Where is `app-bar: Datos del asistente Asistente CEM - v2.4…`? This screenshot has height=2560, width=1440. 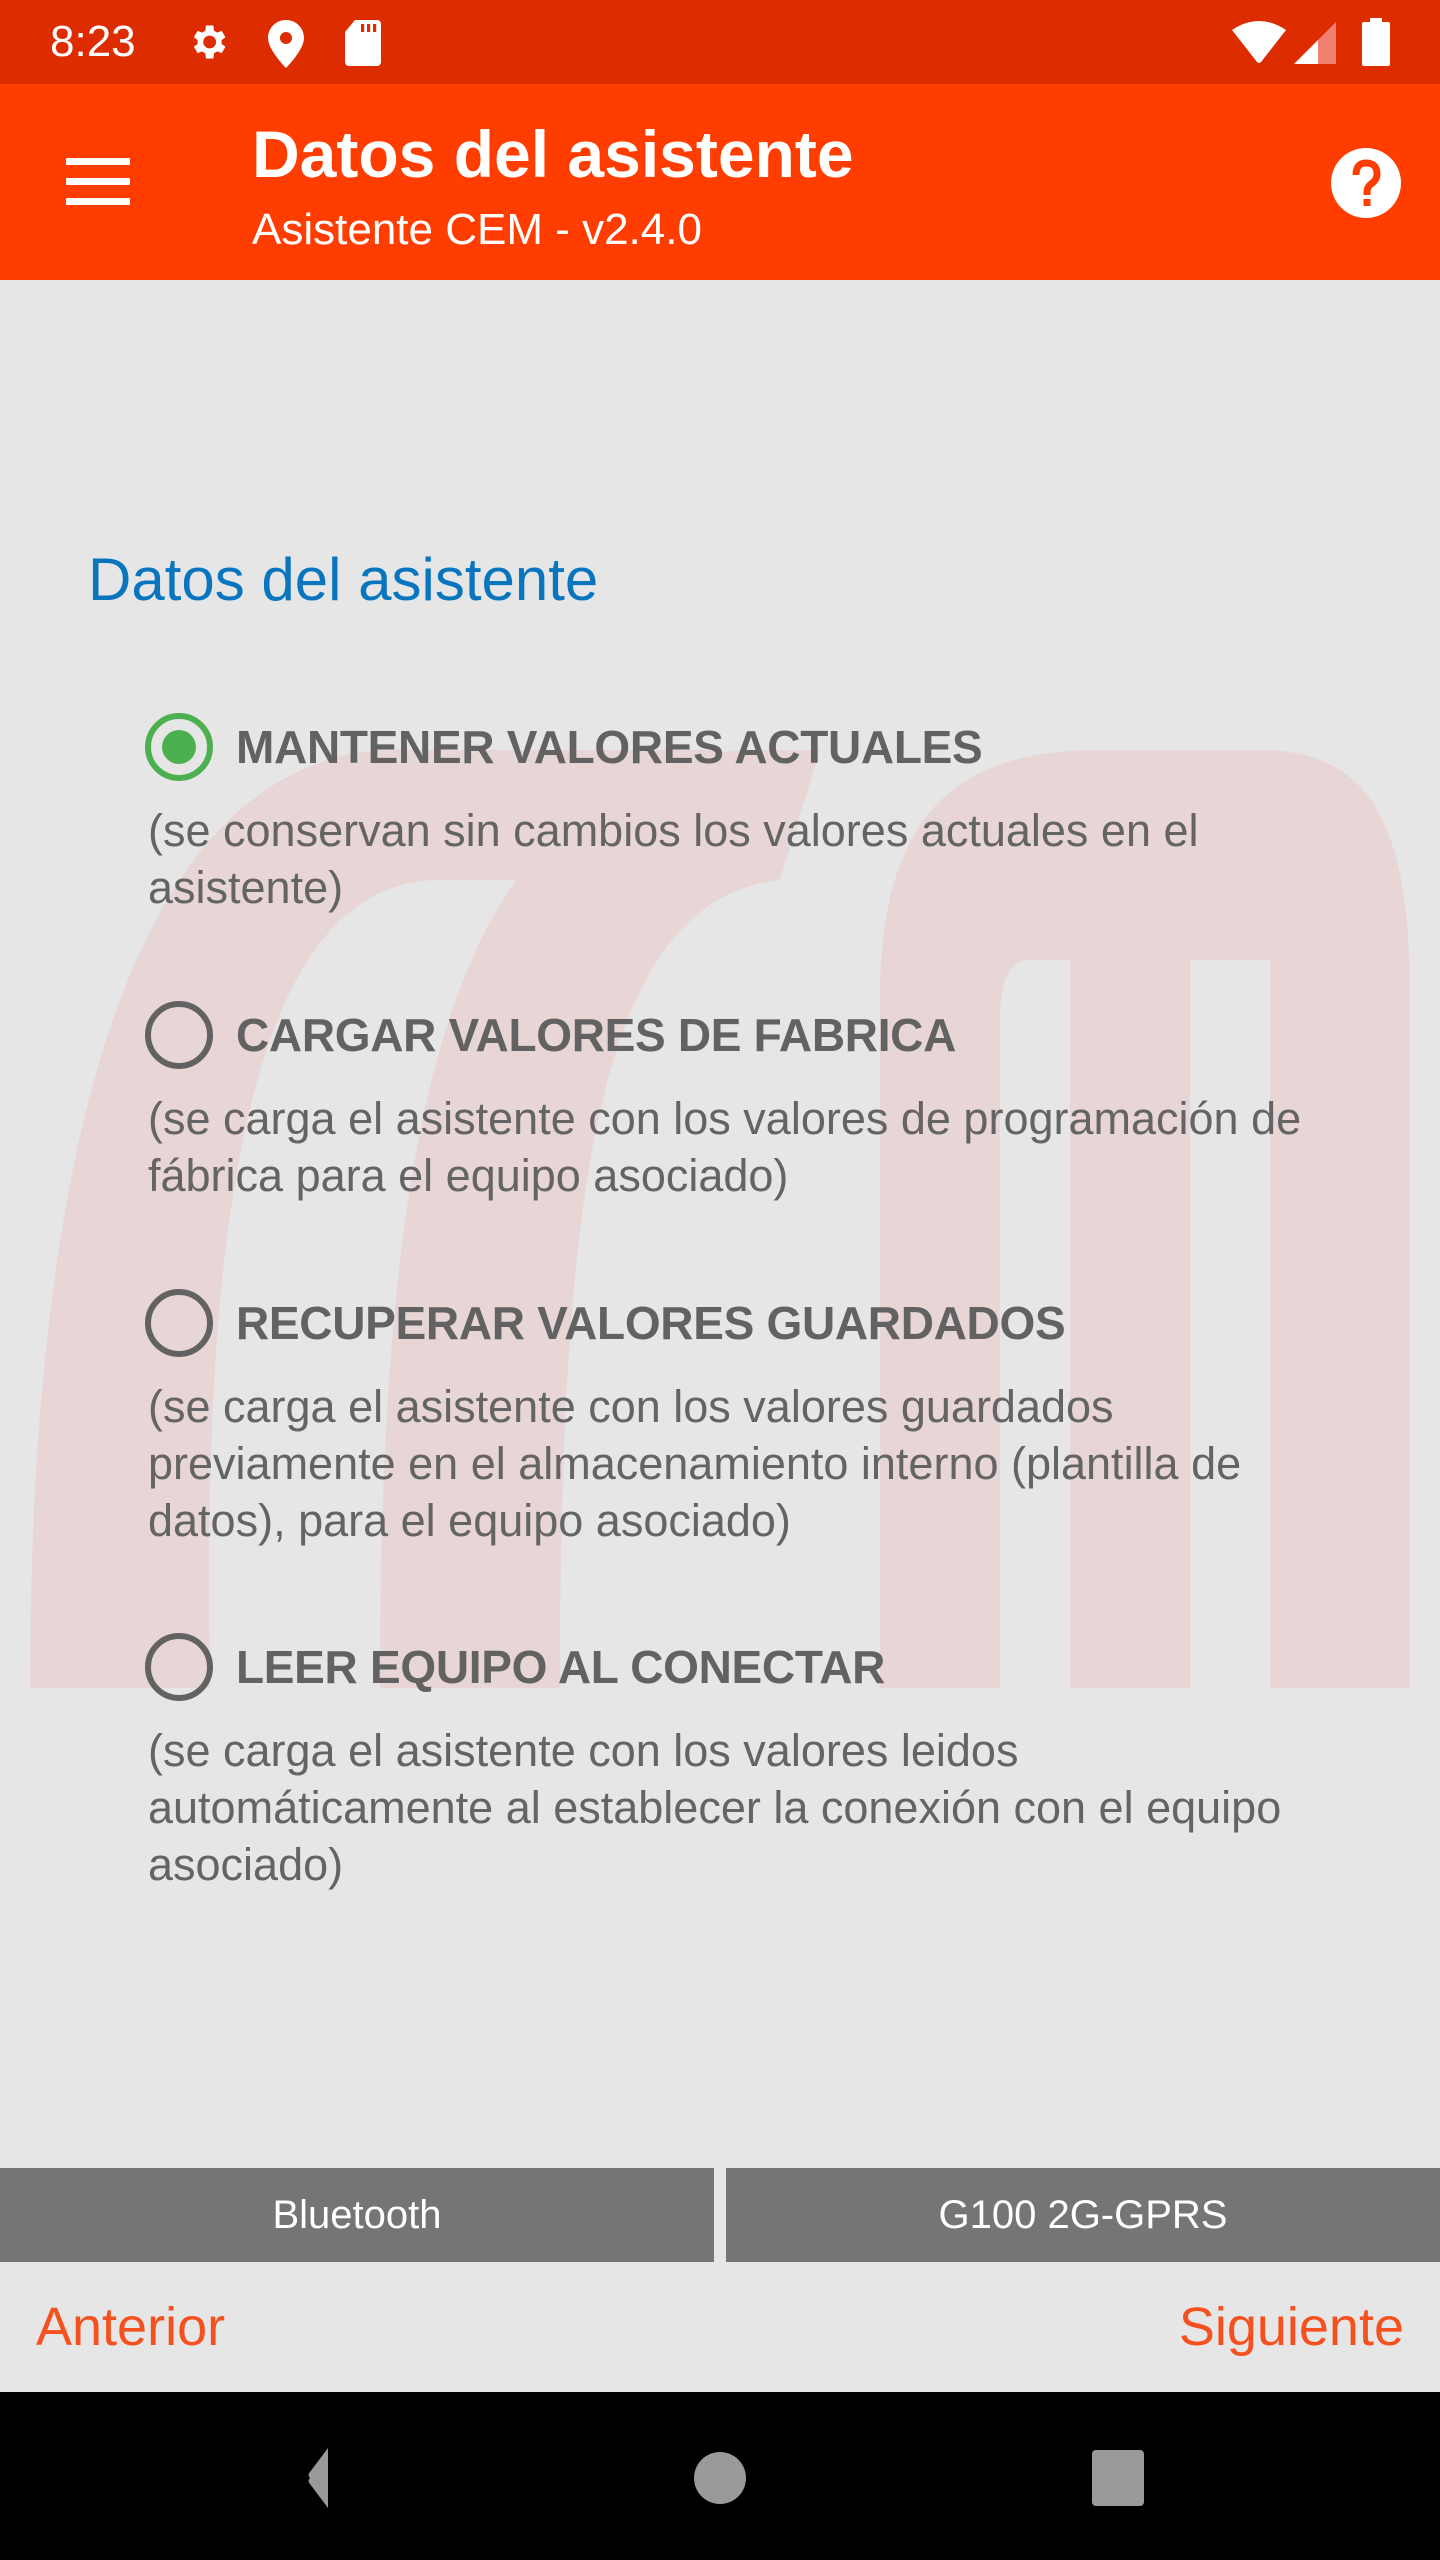 app-bar: Datos del asistente Asistente CEM - v2.4… is located at coordinates (720, 182).